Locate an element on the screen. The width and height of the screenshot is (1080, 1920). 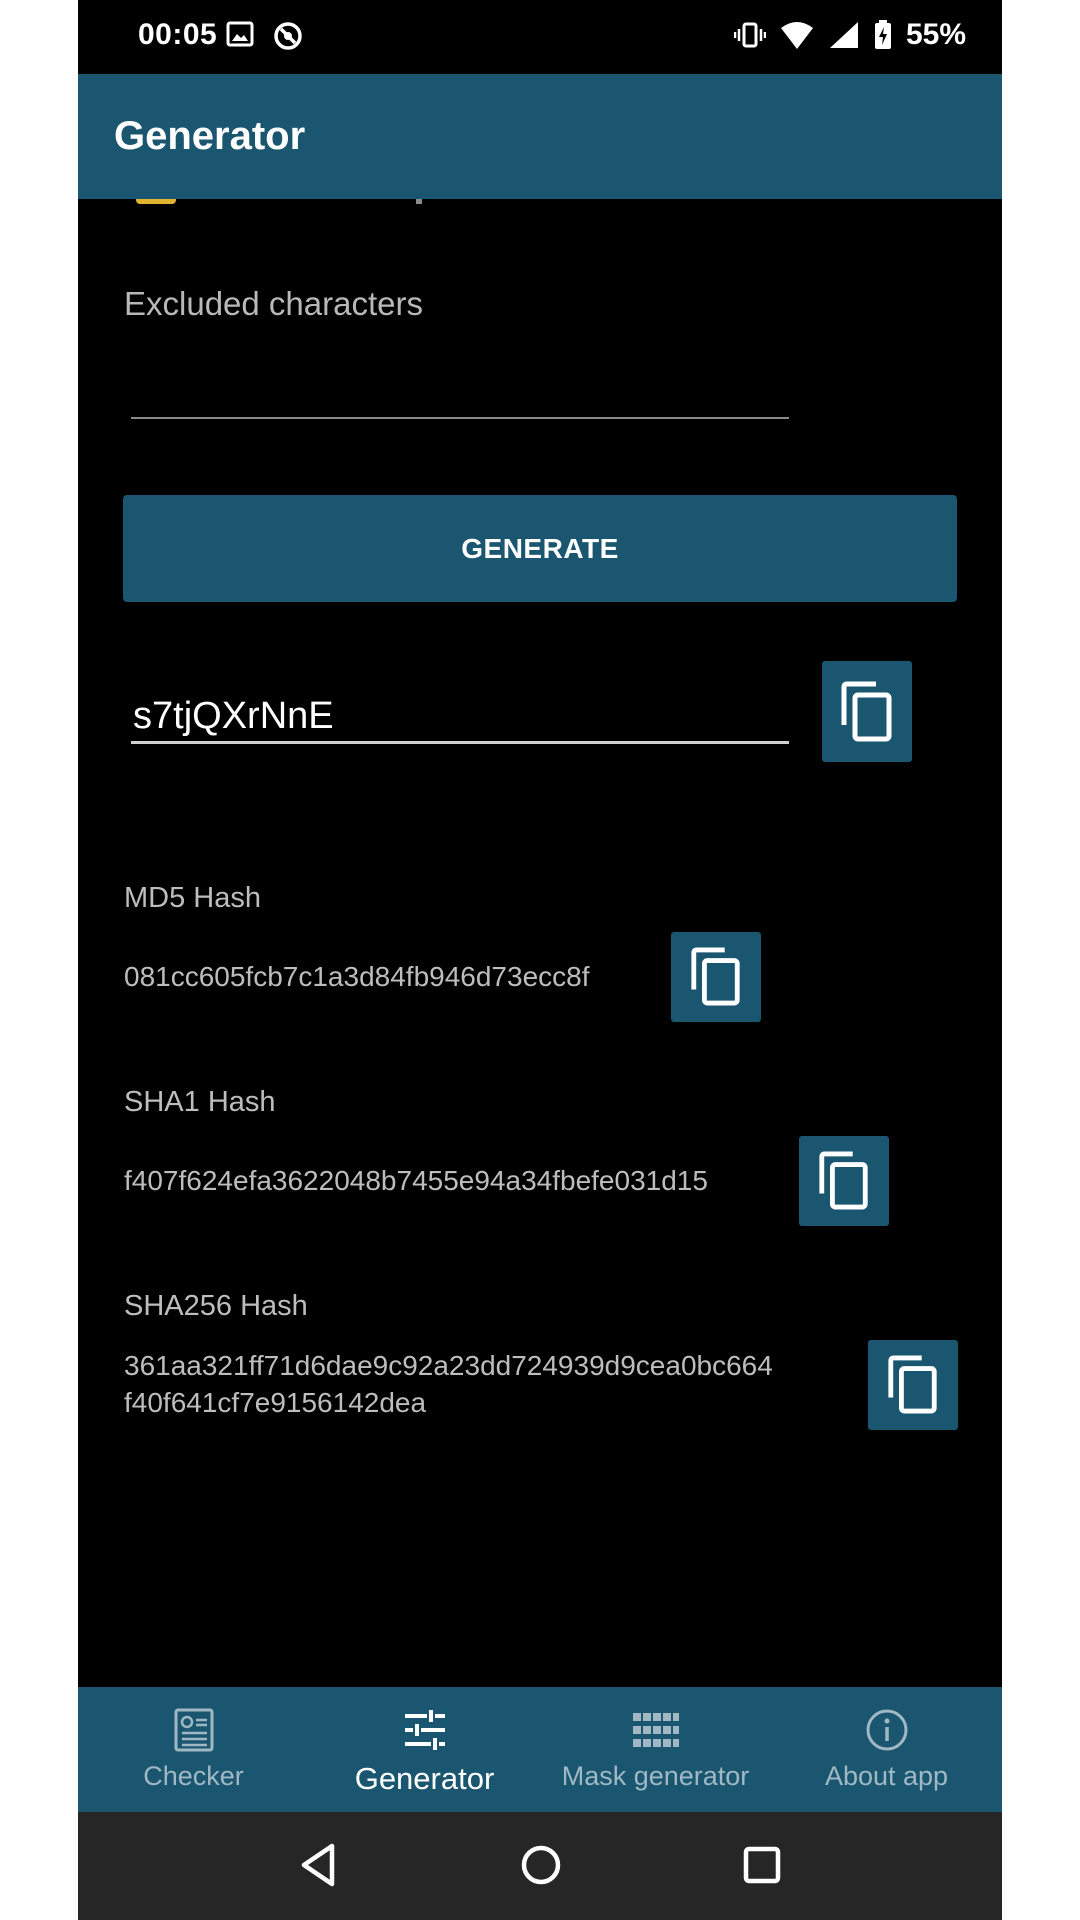
copy-sha256-button is located at coordinates (913, 1385).